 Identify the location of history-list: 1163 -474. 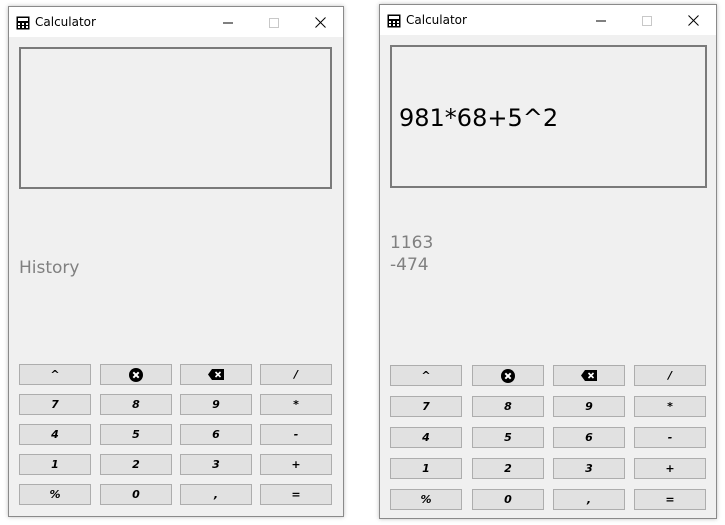
(411, 254).